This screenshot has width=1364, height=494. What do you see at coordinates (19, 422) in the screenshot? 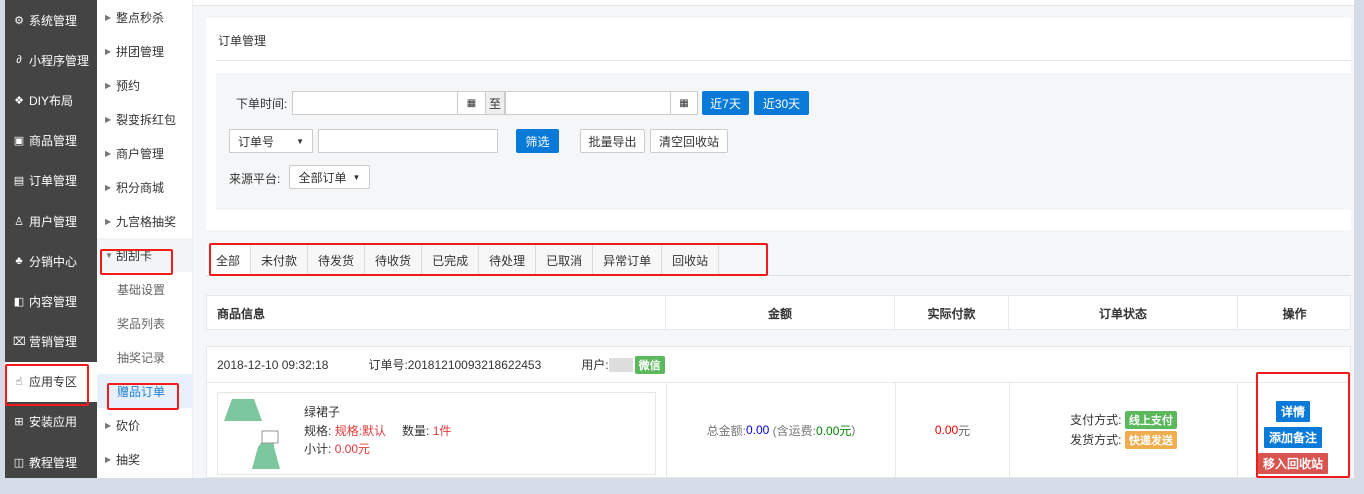
I see `apps-icon: ⊞` at bounding box center [19, 422].